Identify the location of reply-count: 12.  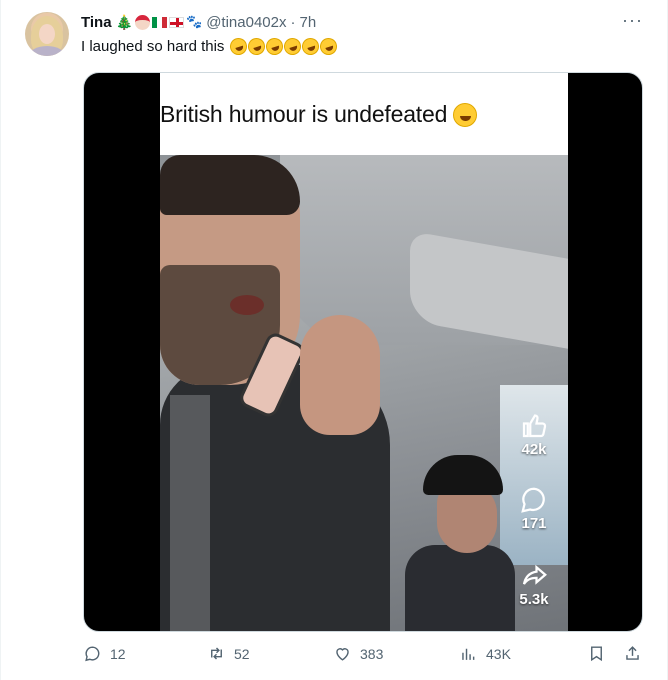
(118, 653).